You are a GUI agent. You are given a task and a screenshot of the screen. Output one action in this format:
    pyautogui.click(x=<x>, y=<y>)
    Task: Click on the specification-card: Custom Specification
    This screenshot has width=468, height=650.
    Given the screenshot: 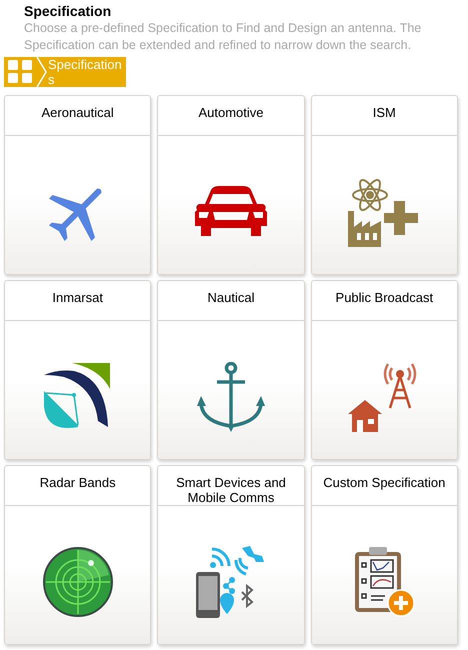 What is the action you would take?
    pyautogui.click(x=384, y=555)
    